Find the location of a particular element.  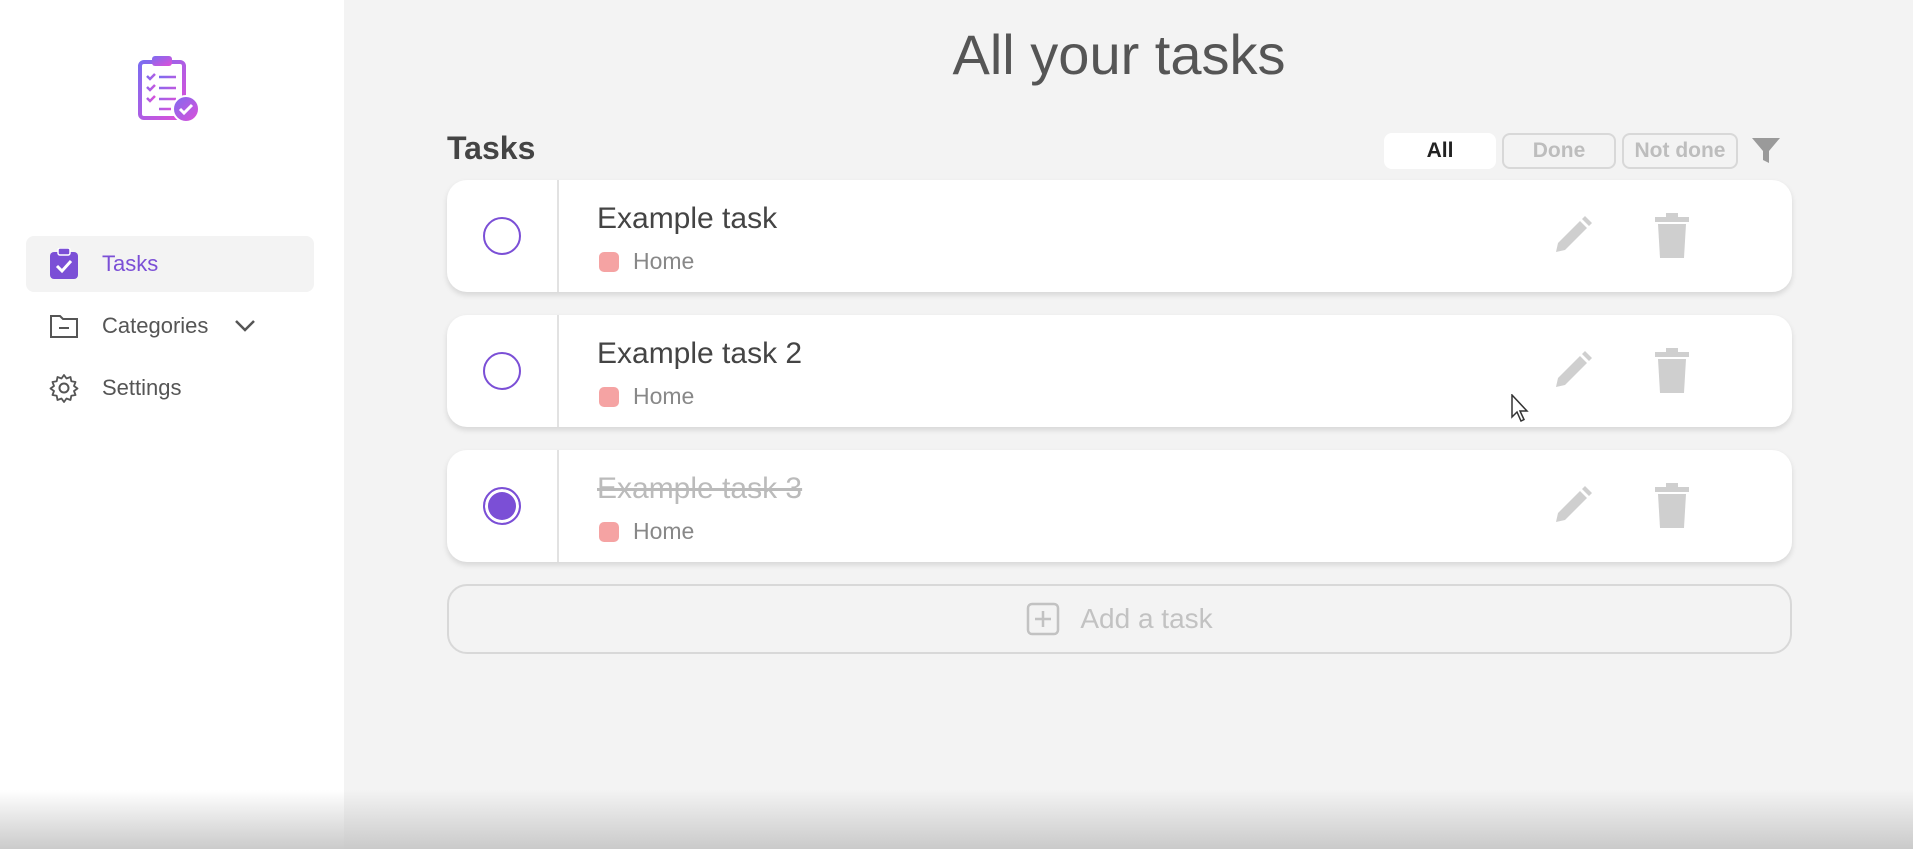

sidebar-item-label: Tasks is located at coordinates (130, 263).